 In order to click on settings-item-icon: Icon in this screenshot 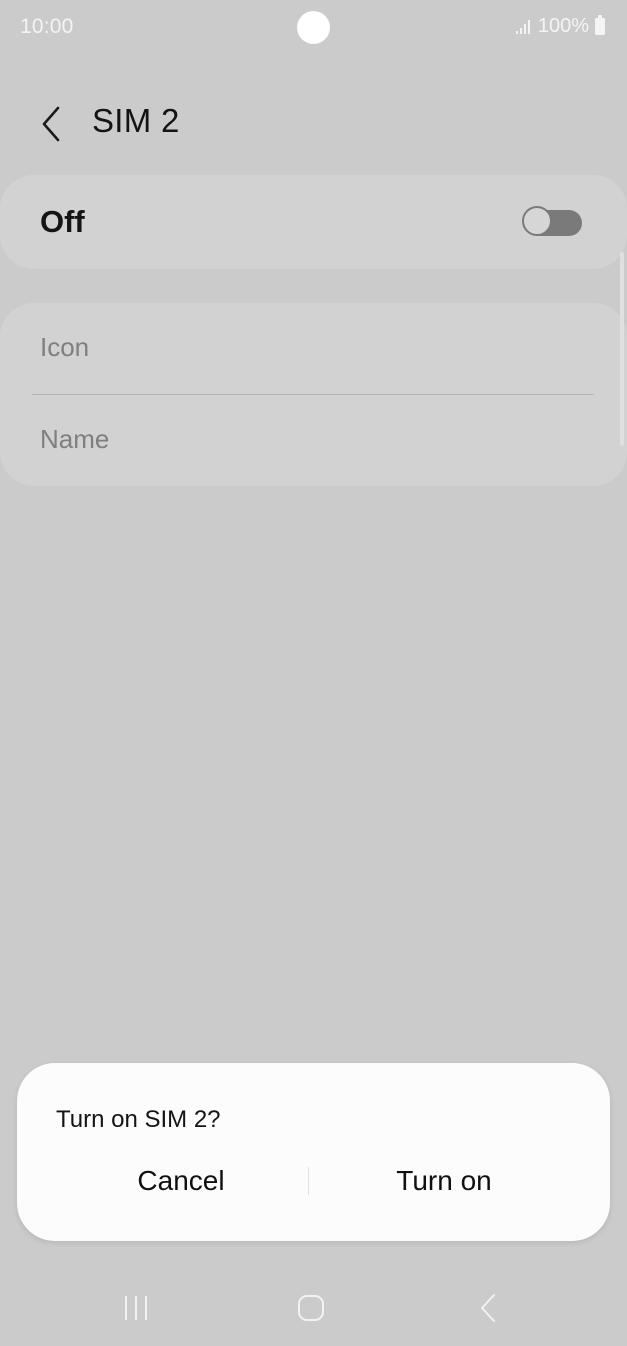, I will do `click(313, 348)`.